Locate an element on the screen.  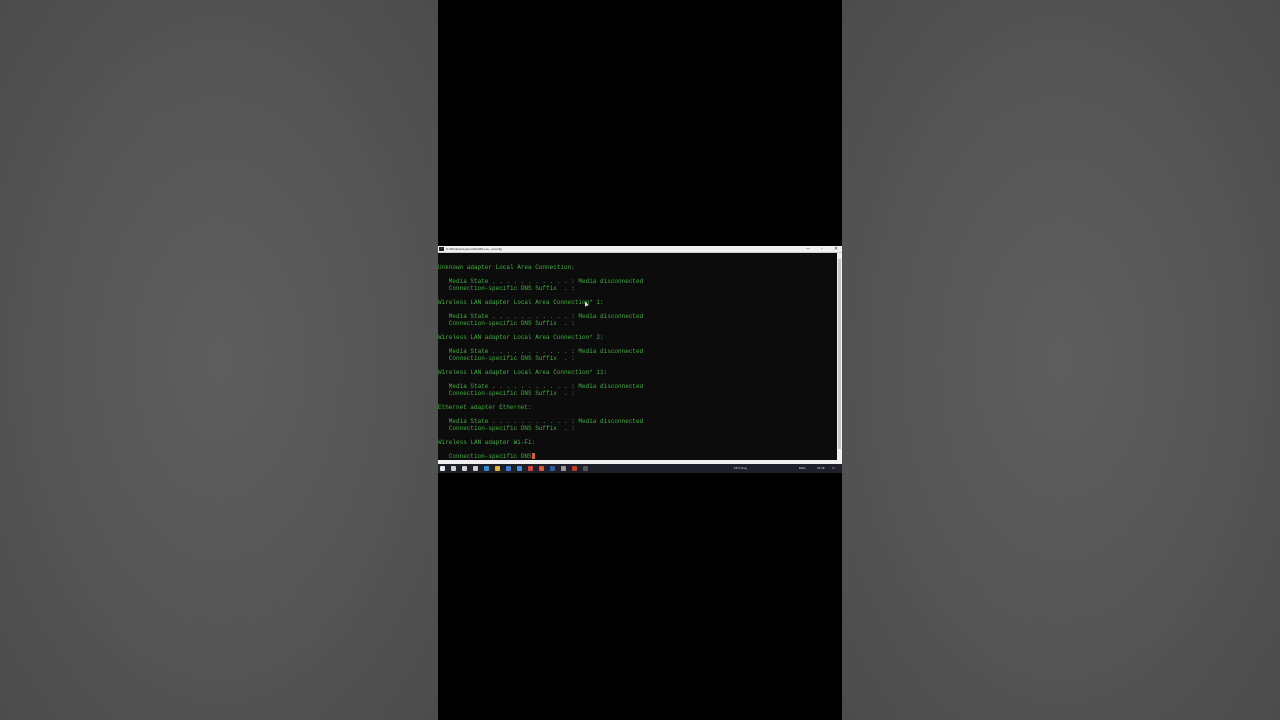
office-icon is located at coordinates (541, 468).